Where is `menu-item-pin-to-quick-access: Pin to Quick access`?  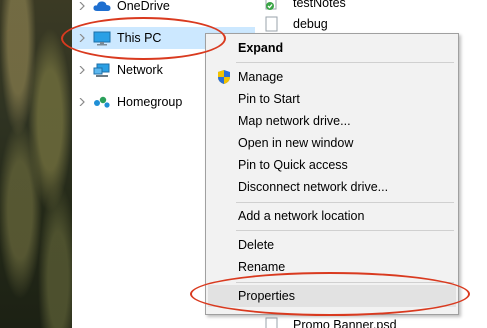 menu-item-pin-to-quick-access: Pin to Quick access is located at coordinates (332, 165).